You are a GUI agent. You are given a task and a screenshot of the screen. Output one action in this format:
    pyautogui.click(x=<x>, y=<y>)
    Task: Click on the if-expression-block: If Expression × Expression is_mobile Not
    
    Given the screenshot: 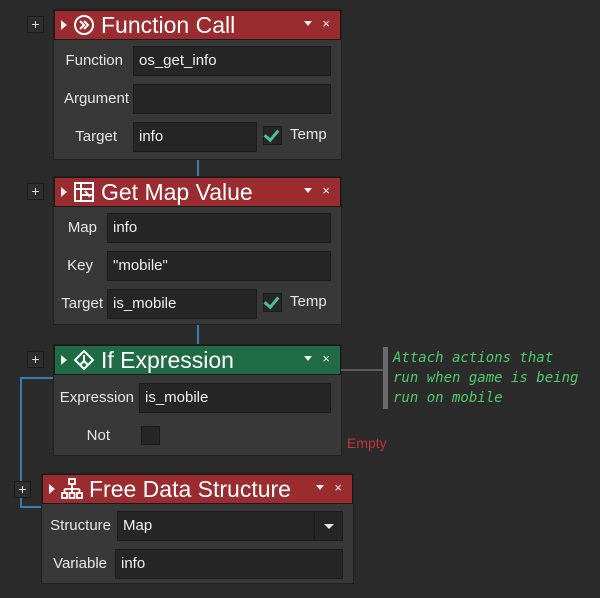 What is the action you would take?
    pyautogui.click(x=197, y=400)
    